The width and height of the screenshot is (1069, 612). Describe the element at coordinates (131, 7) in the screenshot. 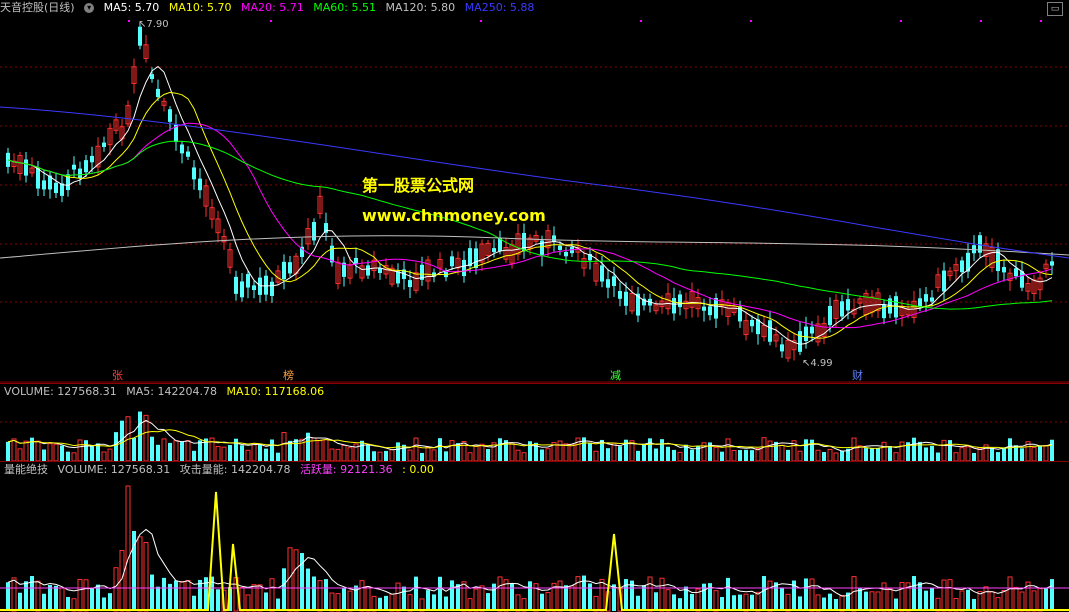

I see `ma5-value: MA5: 5.70` at that location.